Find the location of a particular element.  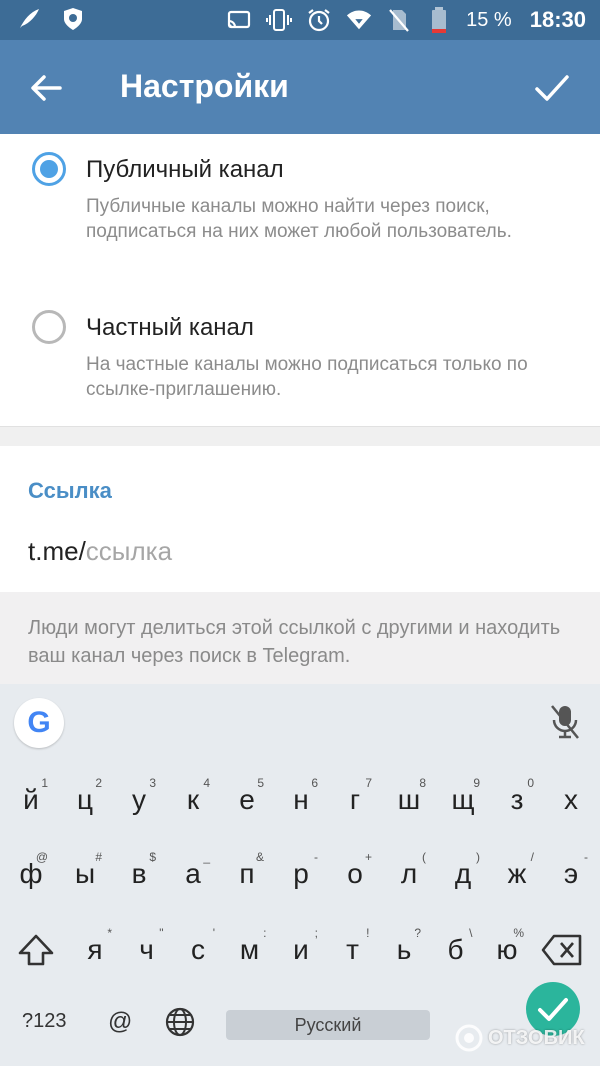

key-char: я is located at coordinates (95, 949).